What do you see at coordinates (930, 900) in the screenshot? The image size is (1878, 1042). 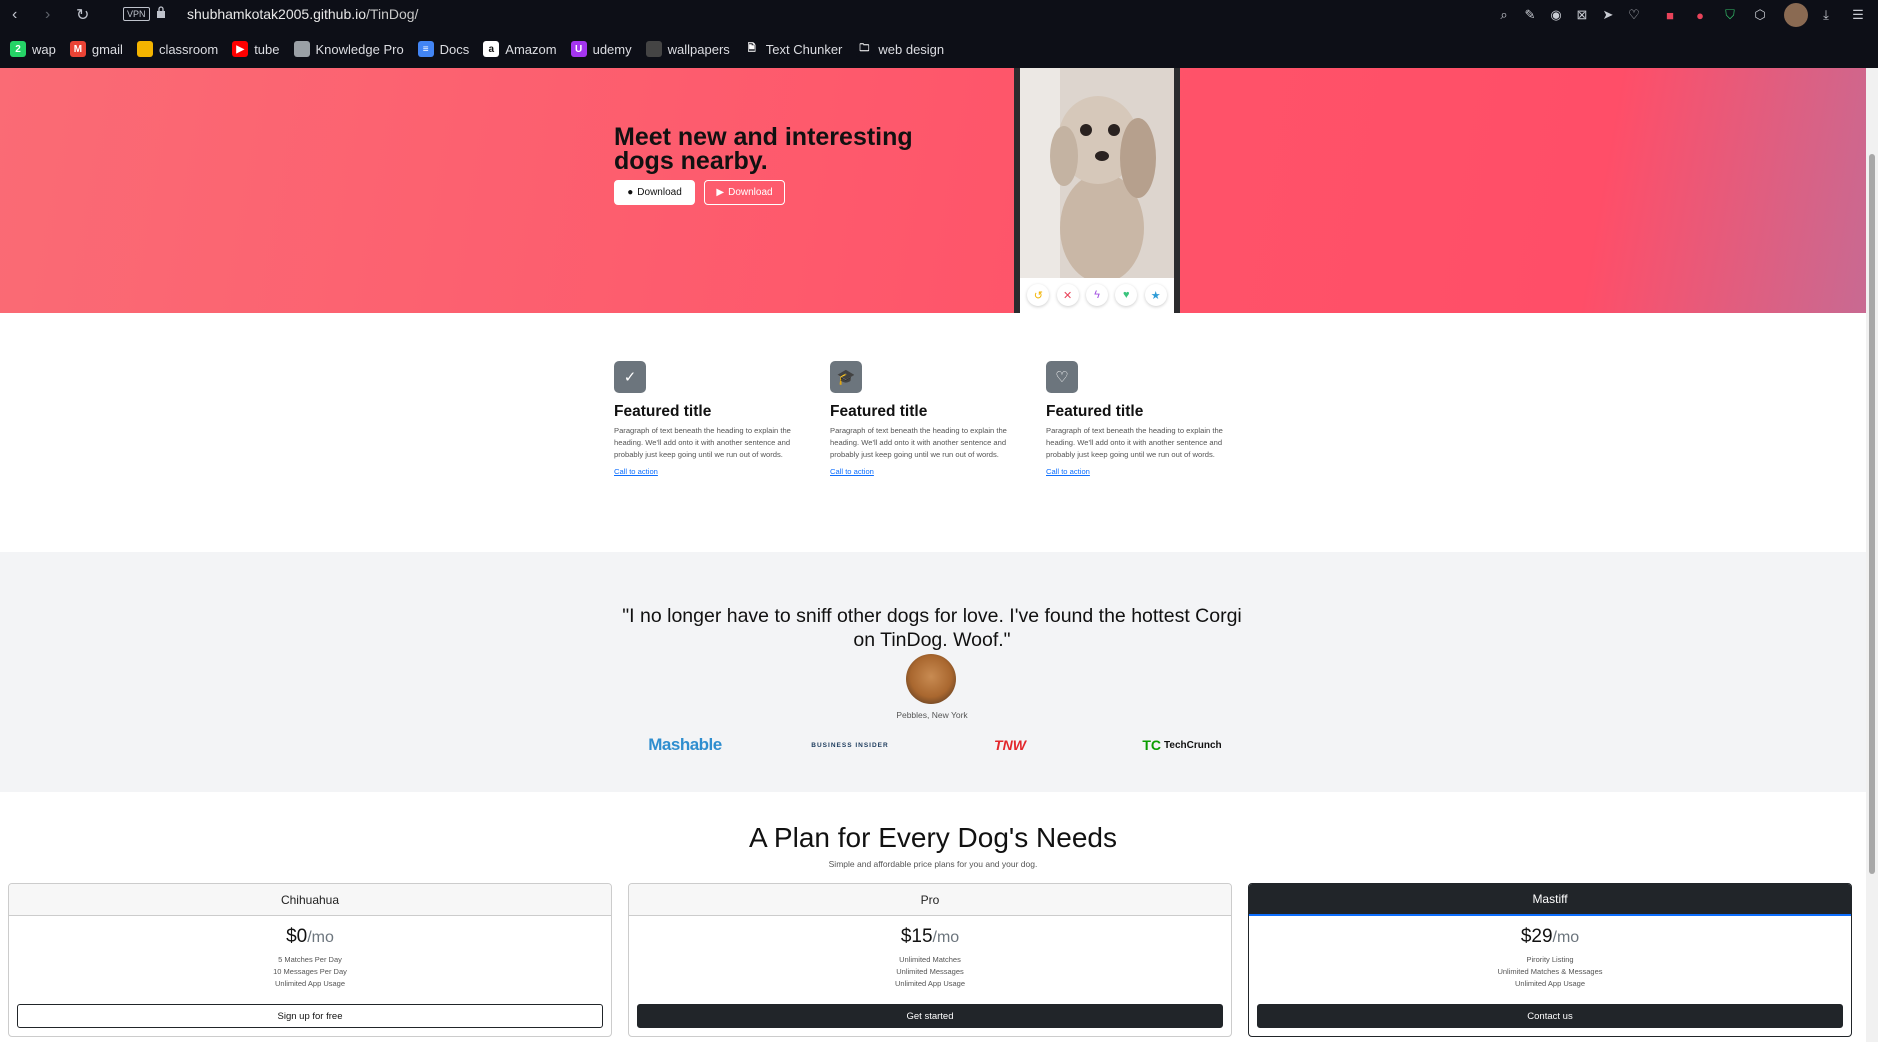 I see `plan-name: Pro` at bounding box center [930, 900].